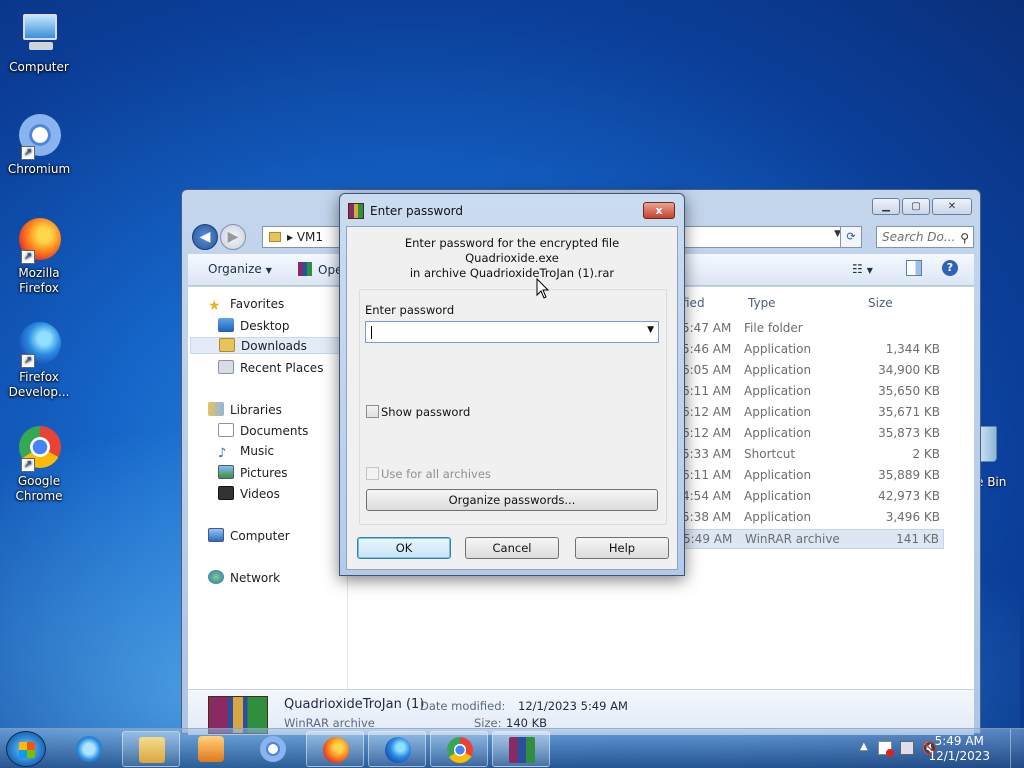 The height and width of the screenshot is (768, 1024). I want to click on taskbar-google-chrome, so click(459, 749).